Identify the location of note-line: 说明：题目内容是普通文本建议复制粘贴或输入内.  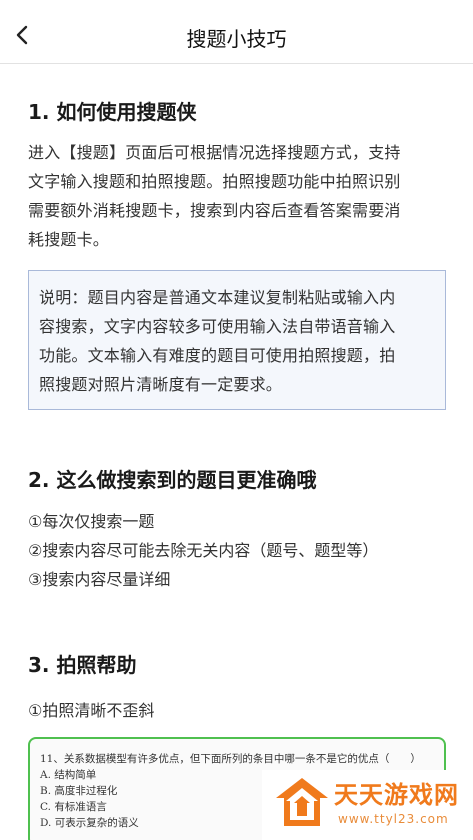
(217, 297).